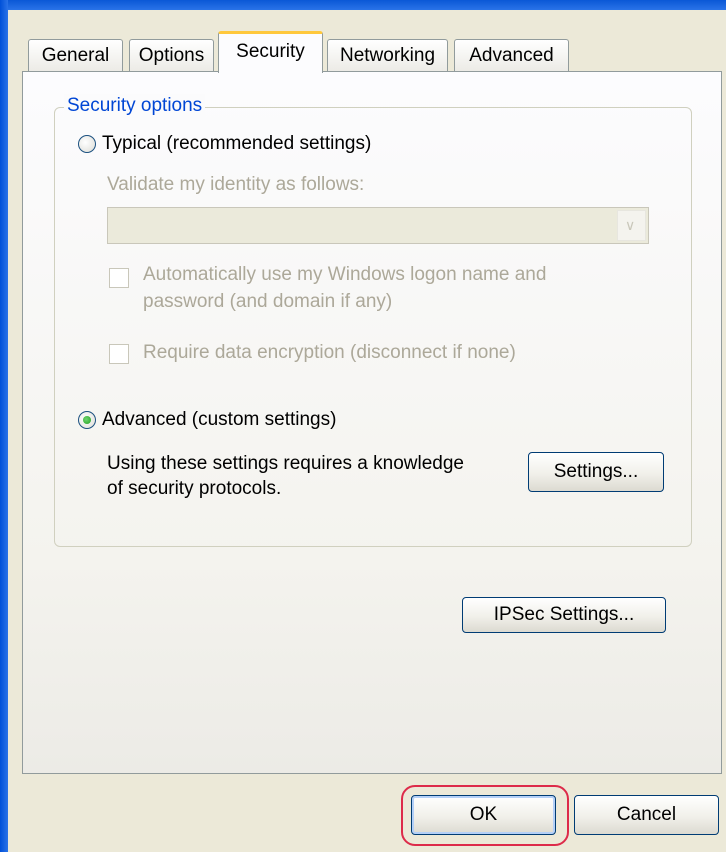  I want to click on typical-radio, so click(87, 144).